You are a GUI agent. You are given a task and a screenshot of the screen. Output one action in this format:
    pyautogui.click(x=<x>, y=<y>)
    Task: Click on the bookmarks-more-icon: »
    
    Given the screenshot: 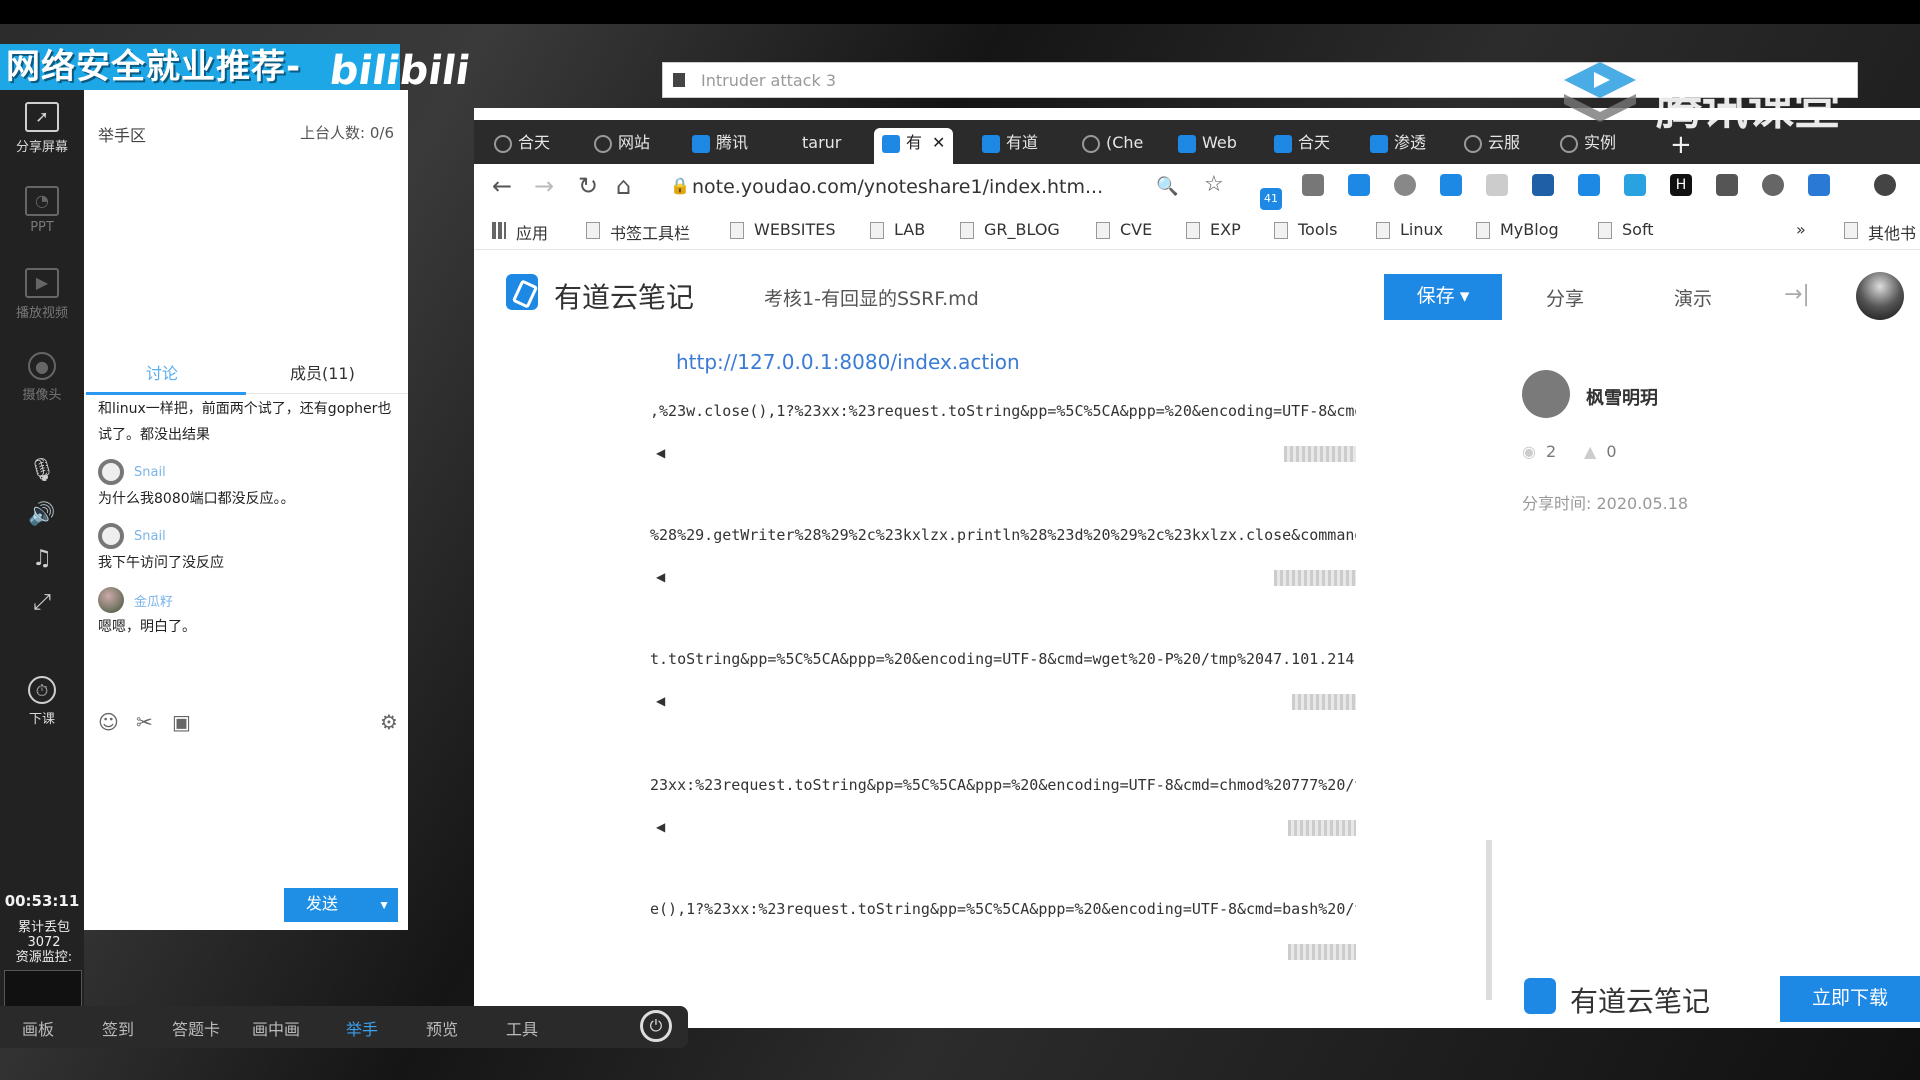 What is the action you would take?
    pyautogui.click(x=1801, y=229)
    